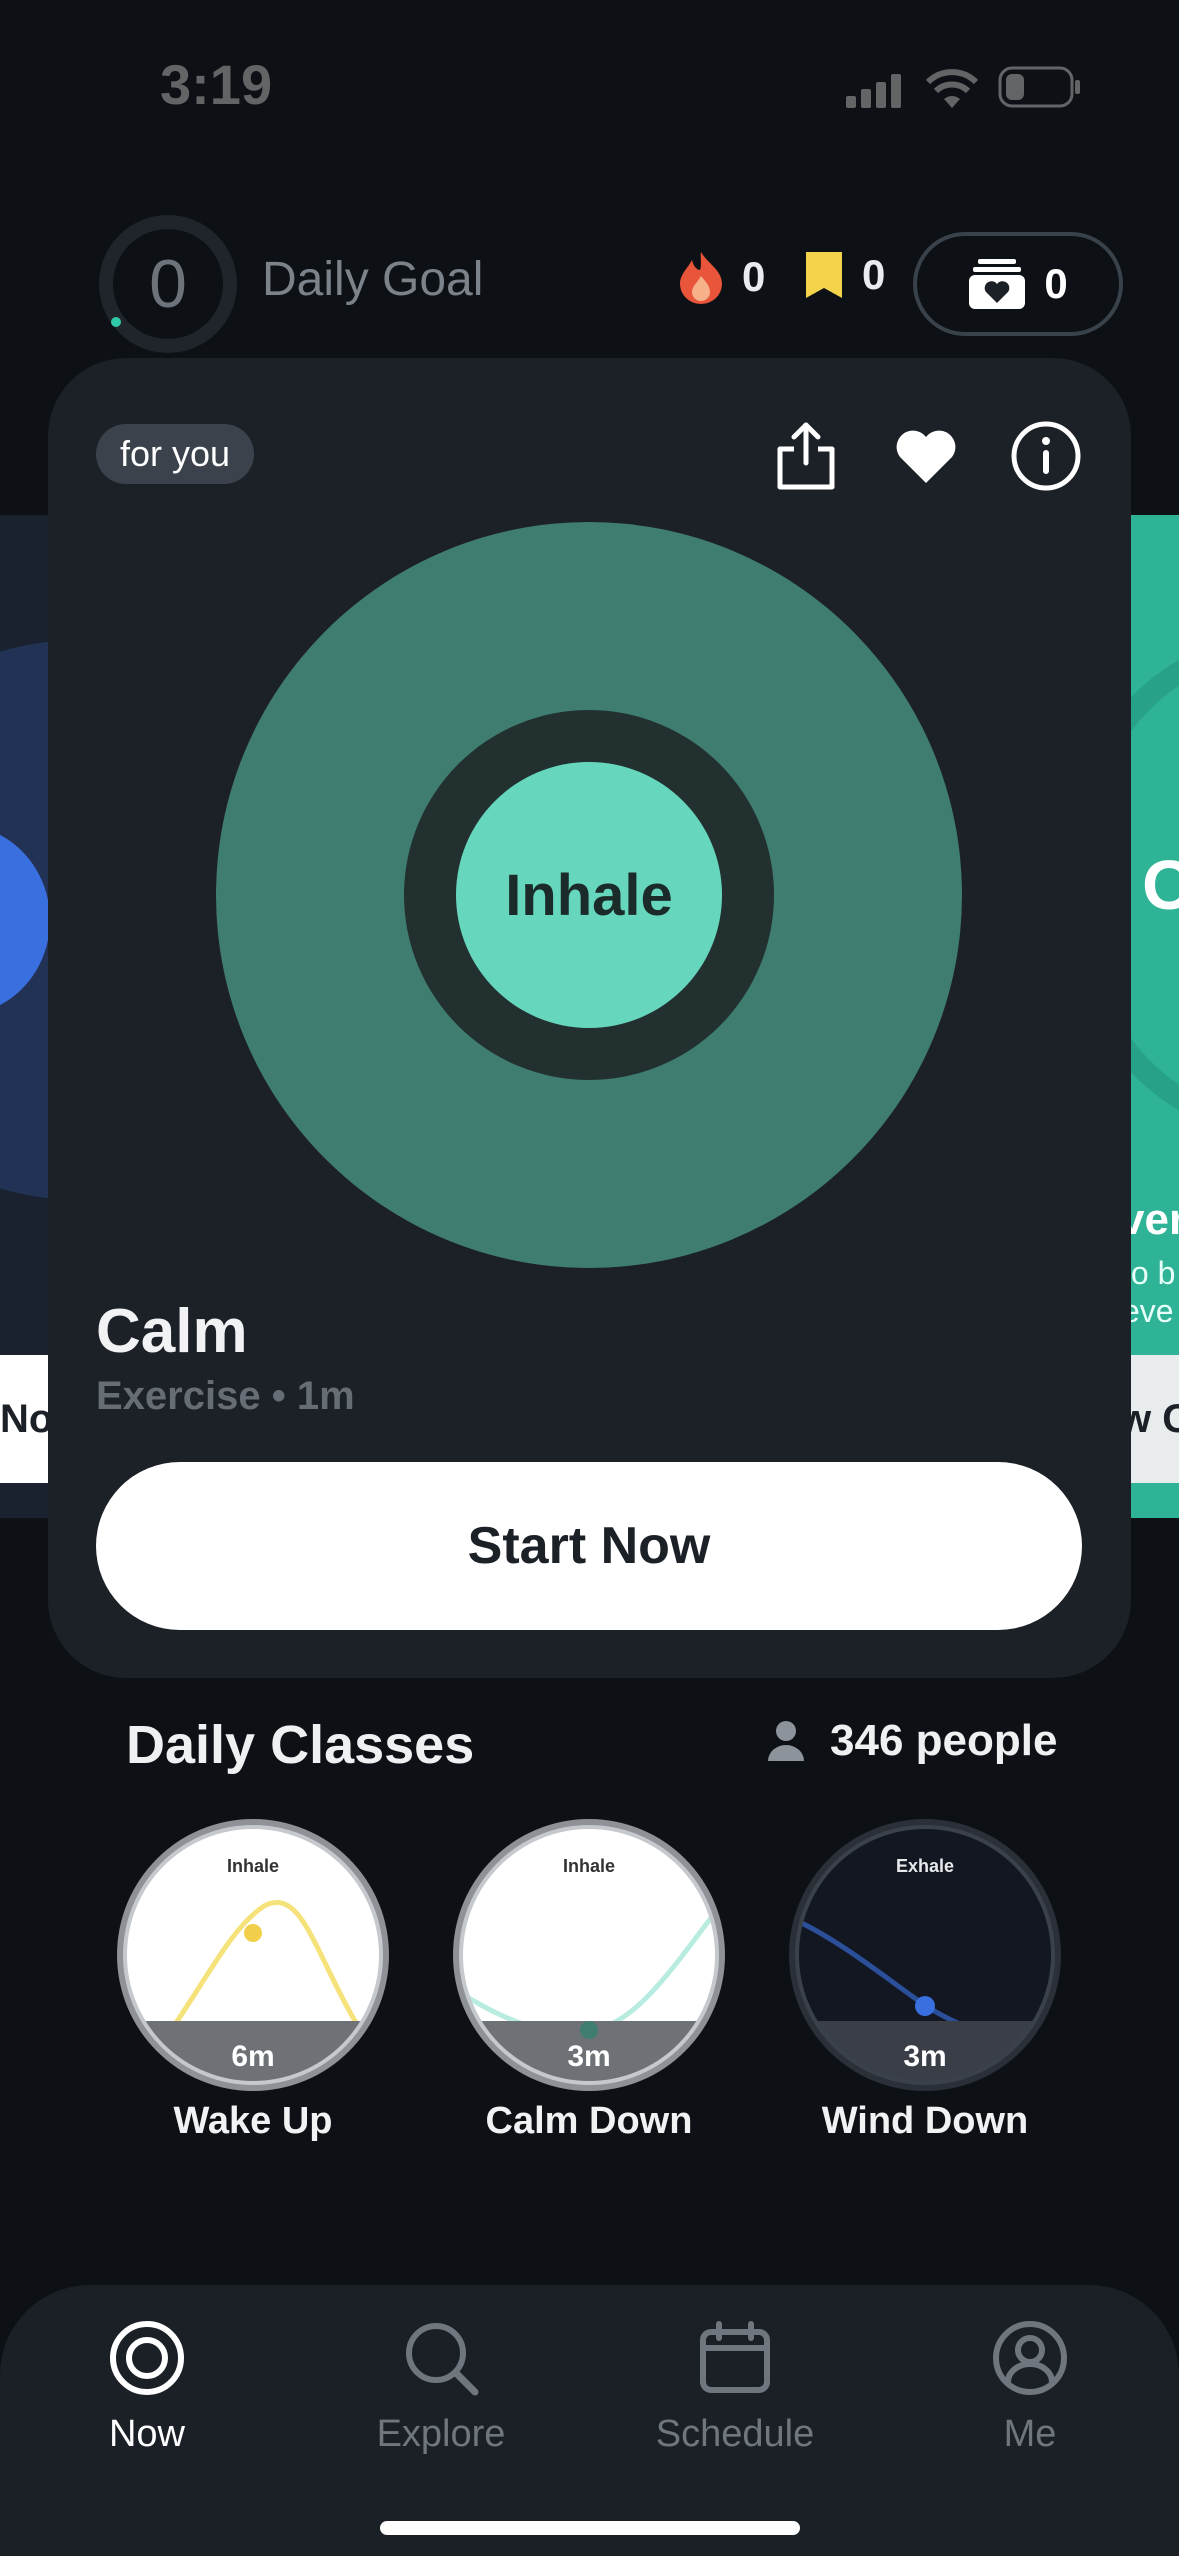 This screenshot has width=1179, height=2556. Describe the element at coordinates (589, 2056) in the screenshot. I see `class-duration-calm-down: 3m` at that location.